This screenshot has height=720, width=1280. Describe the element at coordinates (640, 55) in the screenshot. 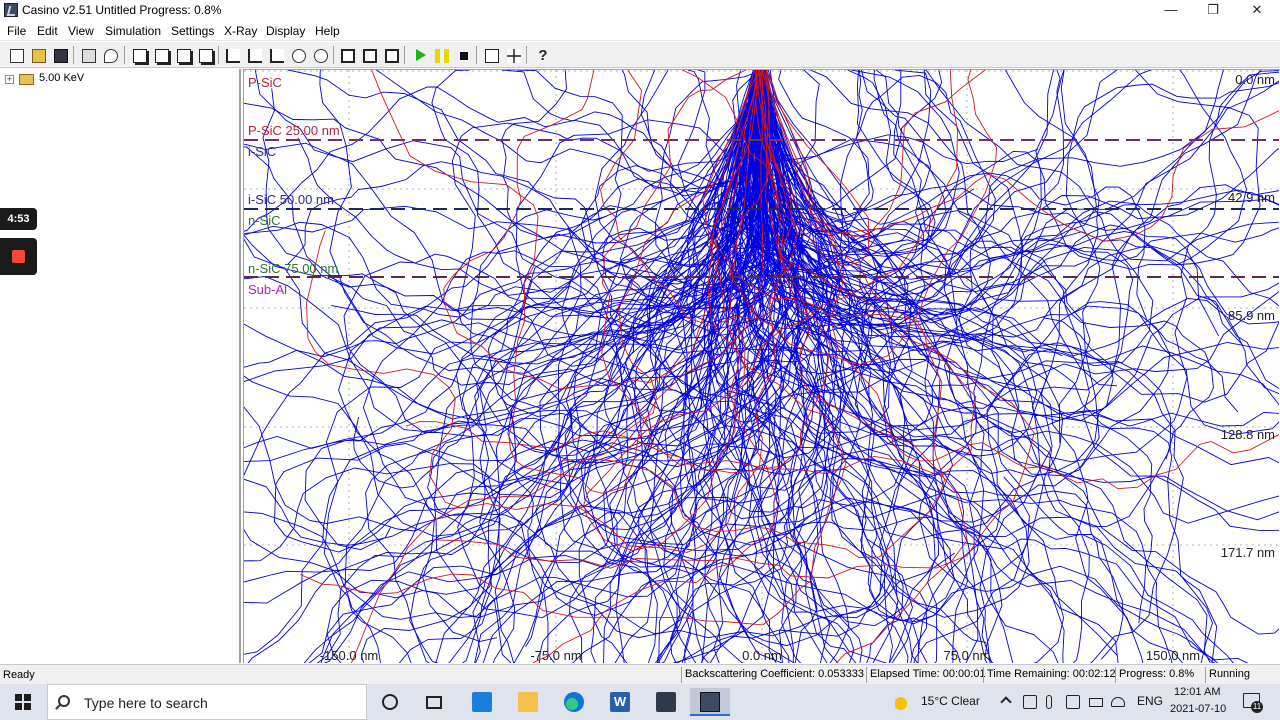

I see `toolbar: ?` at that location.